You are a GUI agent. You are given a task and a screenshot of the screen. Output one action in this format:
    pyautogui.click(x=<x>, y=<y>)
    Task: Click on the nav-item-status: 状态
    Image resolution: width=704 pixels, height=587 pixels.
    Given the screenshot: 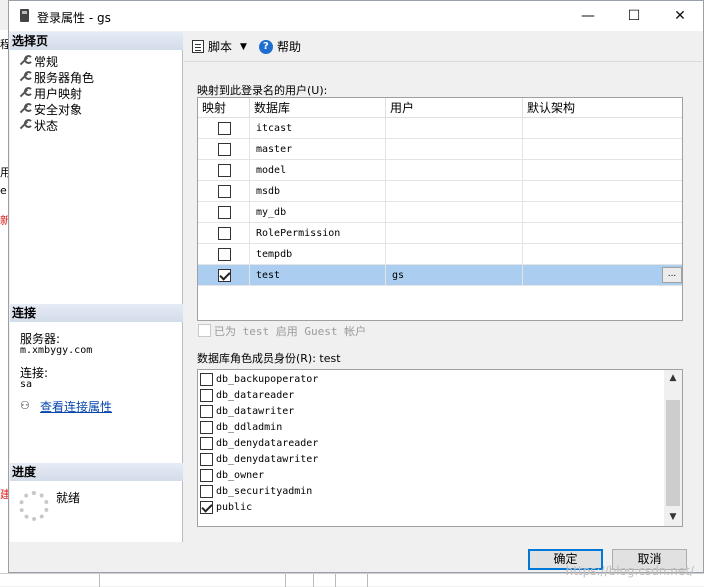 What is the action you would take?
    pyautogui.click(x=38, y=125)
    